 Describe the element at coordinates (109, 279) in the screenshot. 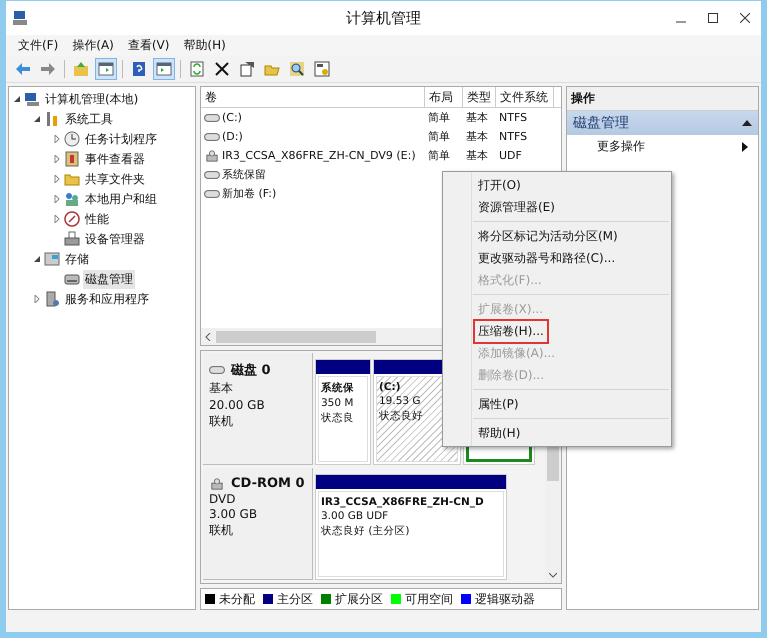

I see `tree-item: 磁盘管理` at that location.